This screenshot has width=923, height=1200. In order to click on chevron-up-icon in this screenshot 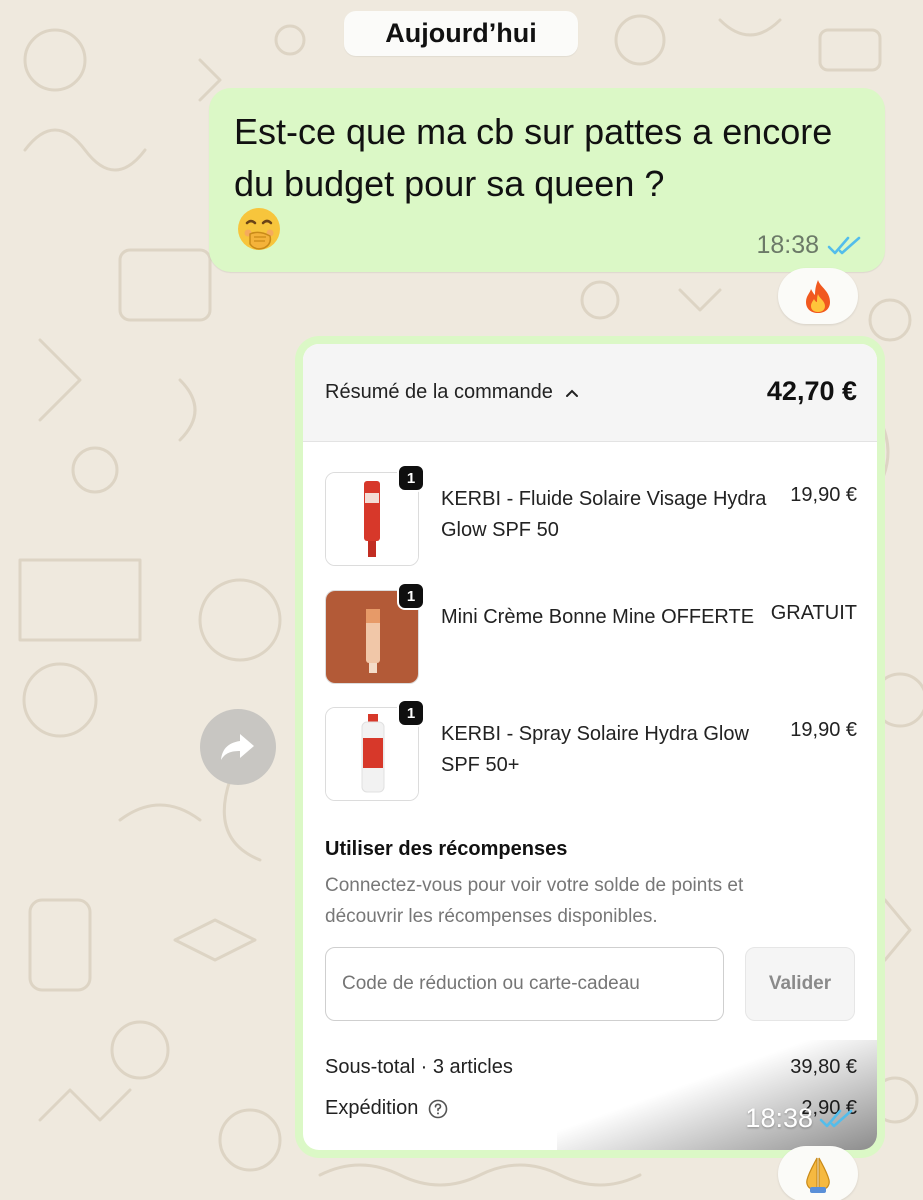, I will do `click(571, 393)`.